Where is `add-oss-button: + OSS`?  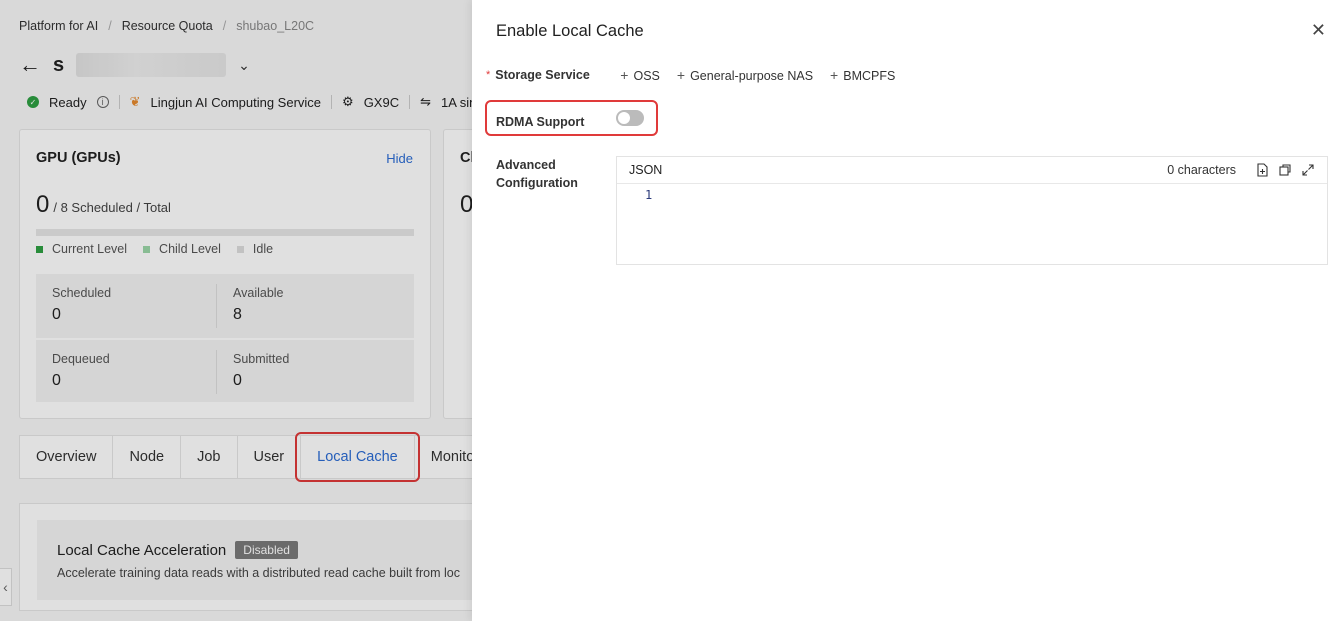 add-oss-button: + OSS is located at coordinates (640, 75).